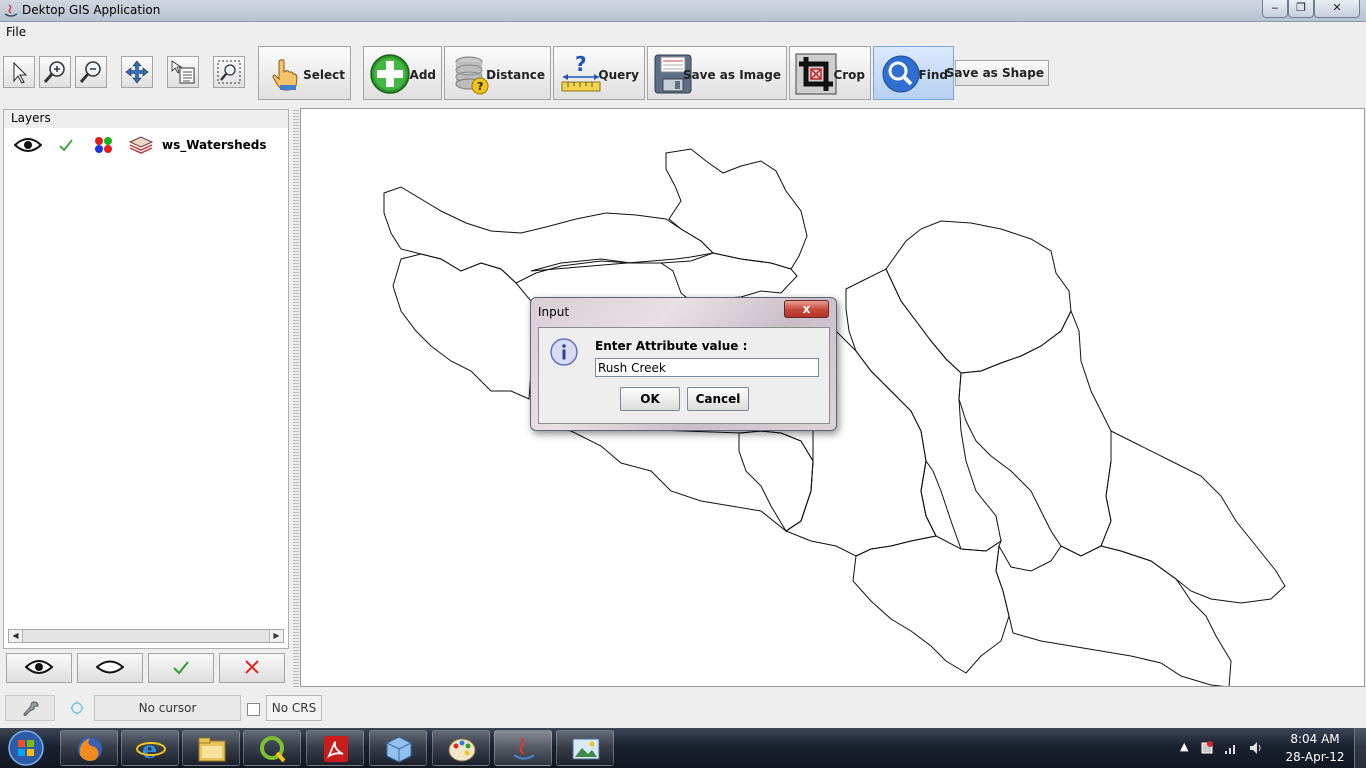 The image size is (1366, 768). What do you see at coordinates (402, 73) in the screenshot?
I see `add-layer-button: Add` at bounding box center [402, 73].